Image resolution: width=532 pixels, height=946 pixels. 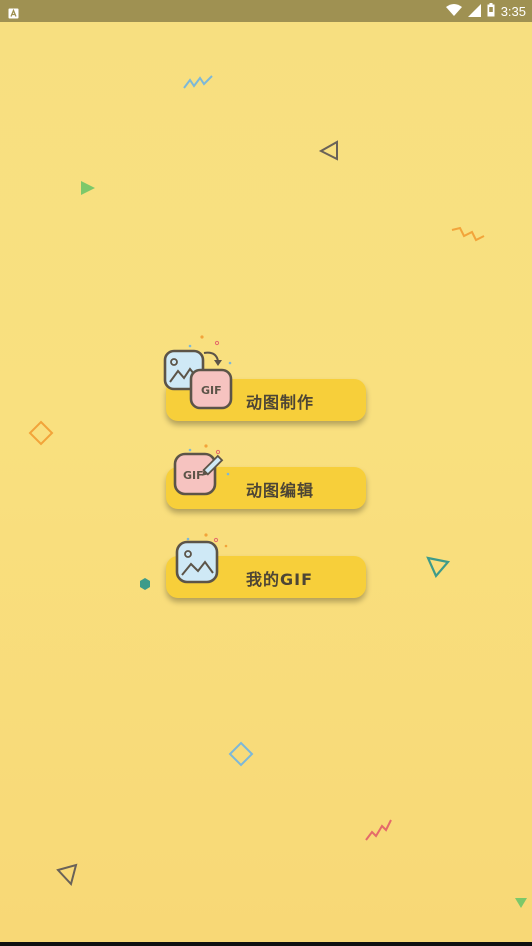 What do you see at coordinates (280, 490) in the screenshot?
I see `edit-gif-label: 动图编辑` at bounding box center [280, 490].